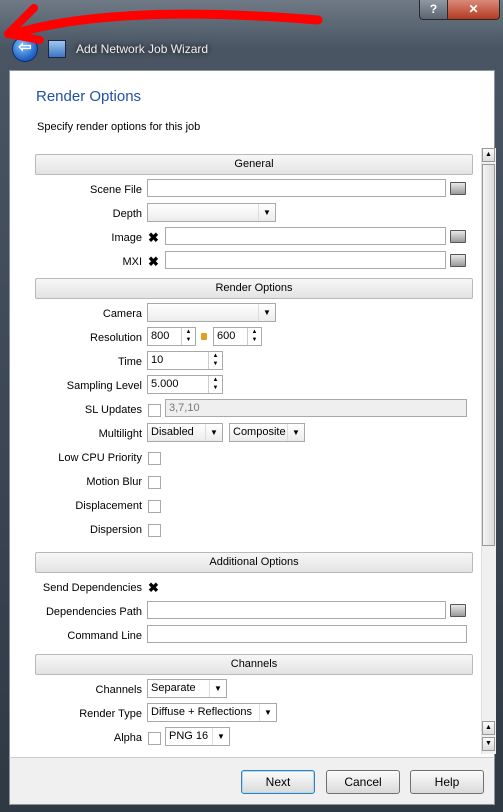 This screenshot has height=812, width=503. I want to click on camera-select: ▼, so click(211, 312).